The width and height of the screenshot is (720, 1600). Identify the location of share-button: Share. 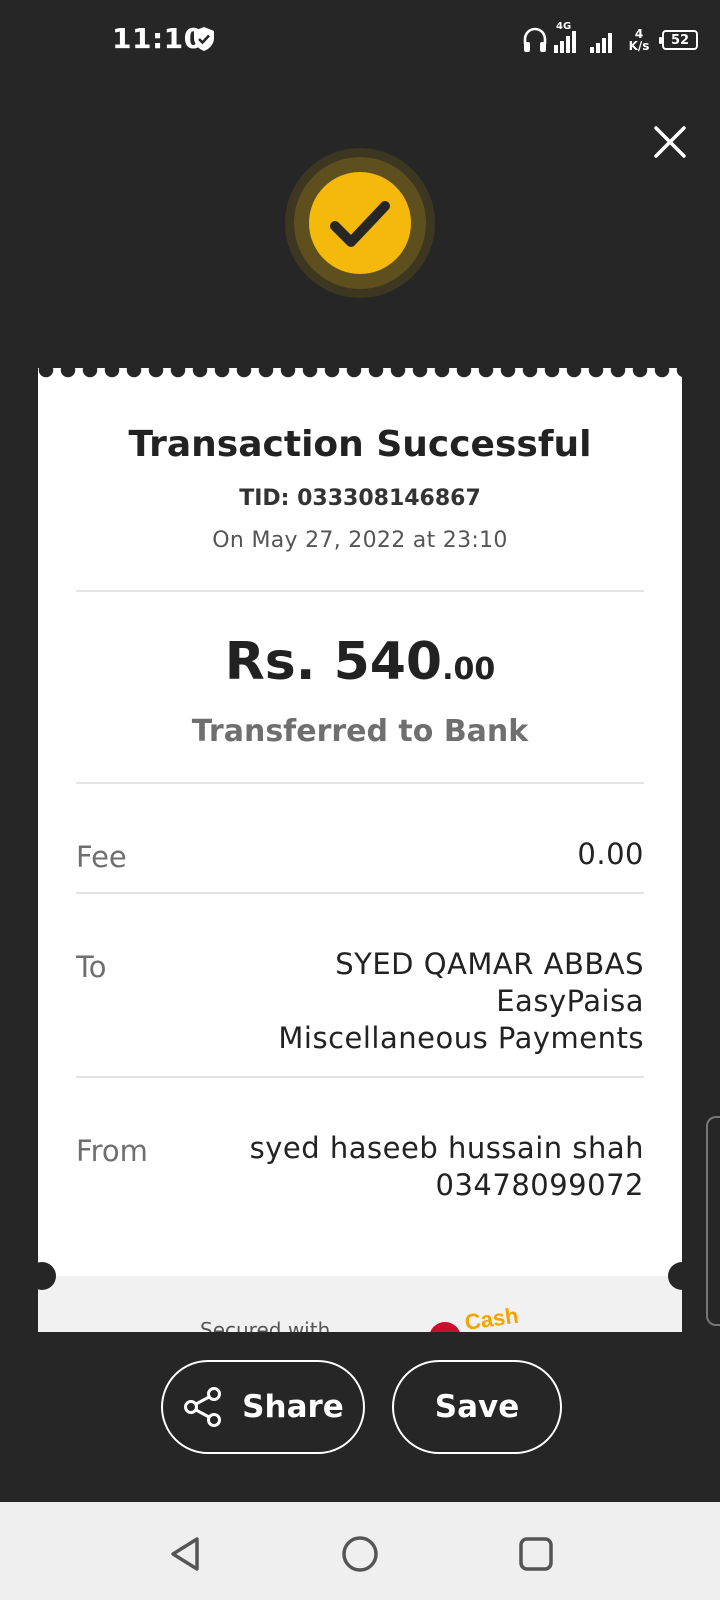
(263, 1407).